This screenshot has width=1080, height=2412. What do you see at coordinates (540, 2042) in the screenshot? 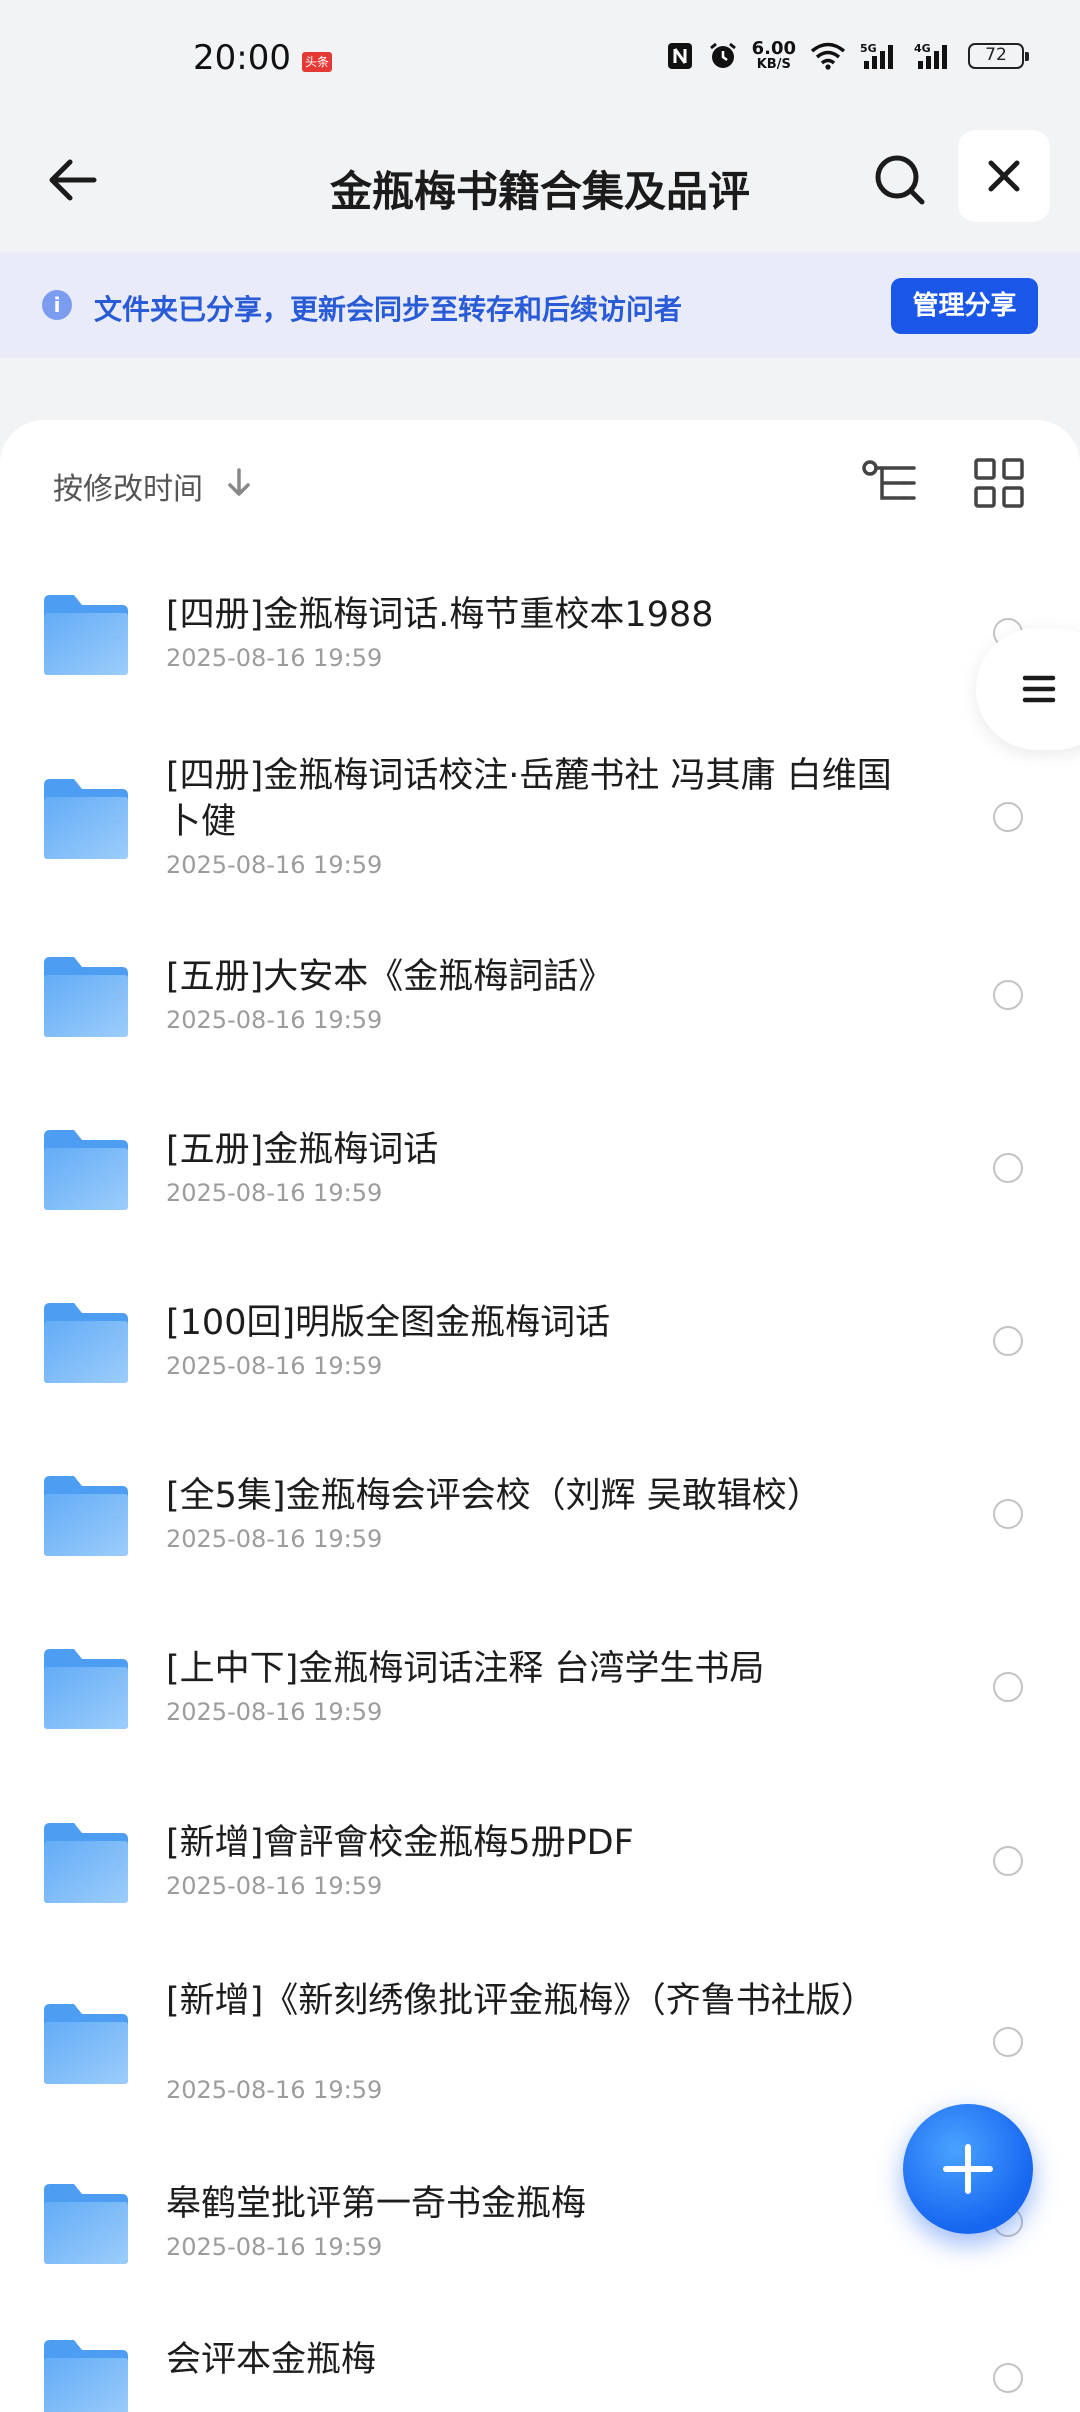
I see `file-list-item: [新增]《新刻绣像批评金瓶梅》（齐鲁书社版） 2025-08-16 19:59` at bounding box center [540, 2042].